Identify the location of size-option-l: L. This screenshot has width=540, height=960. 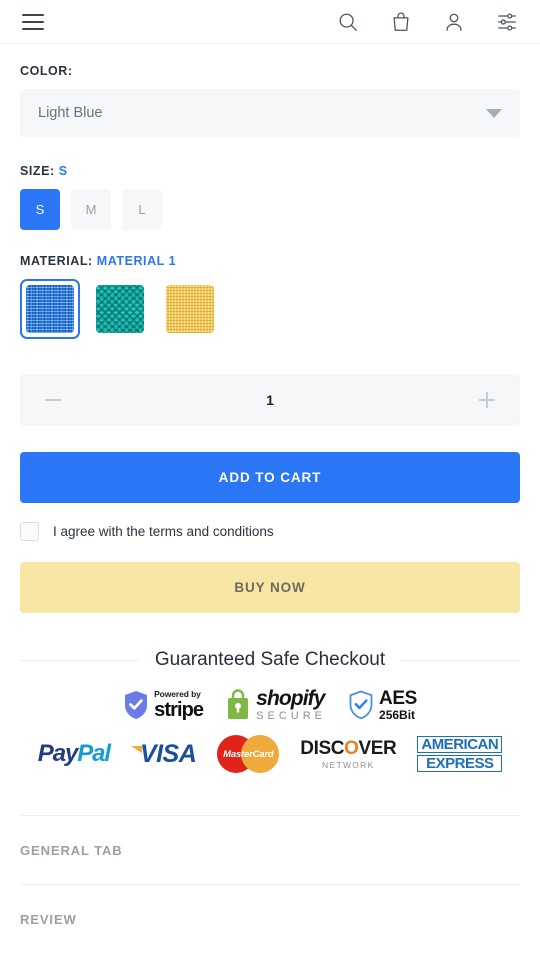
(142, 209).